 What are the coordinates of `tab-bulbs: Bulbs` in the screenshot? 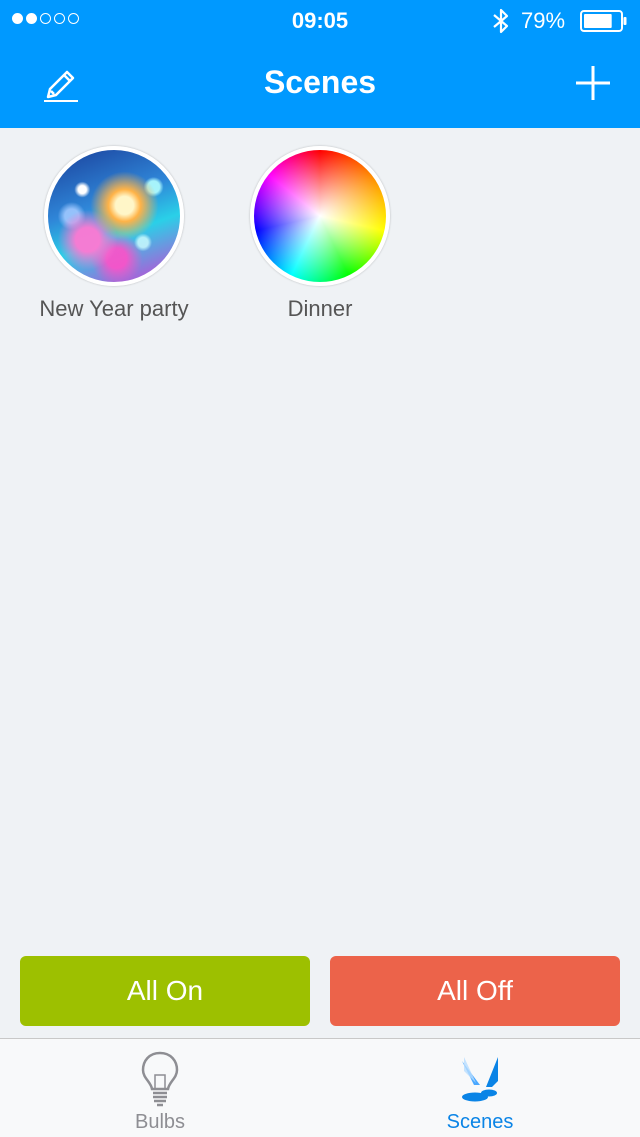 It's located at (160, 1088).